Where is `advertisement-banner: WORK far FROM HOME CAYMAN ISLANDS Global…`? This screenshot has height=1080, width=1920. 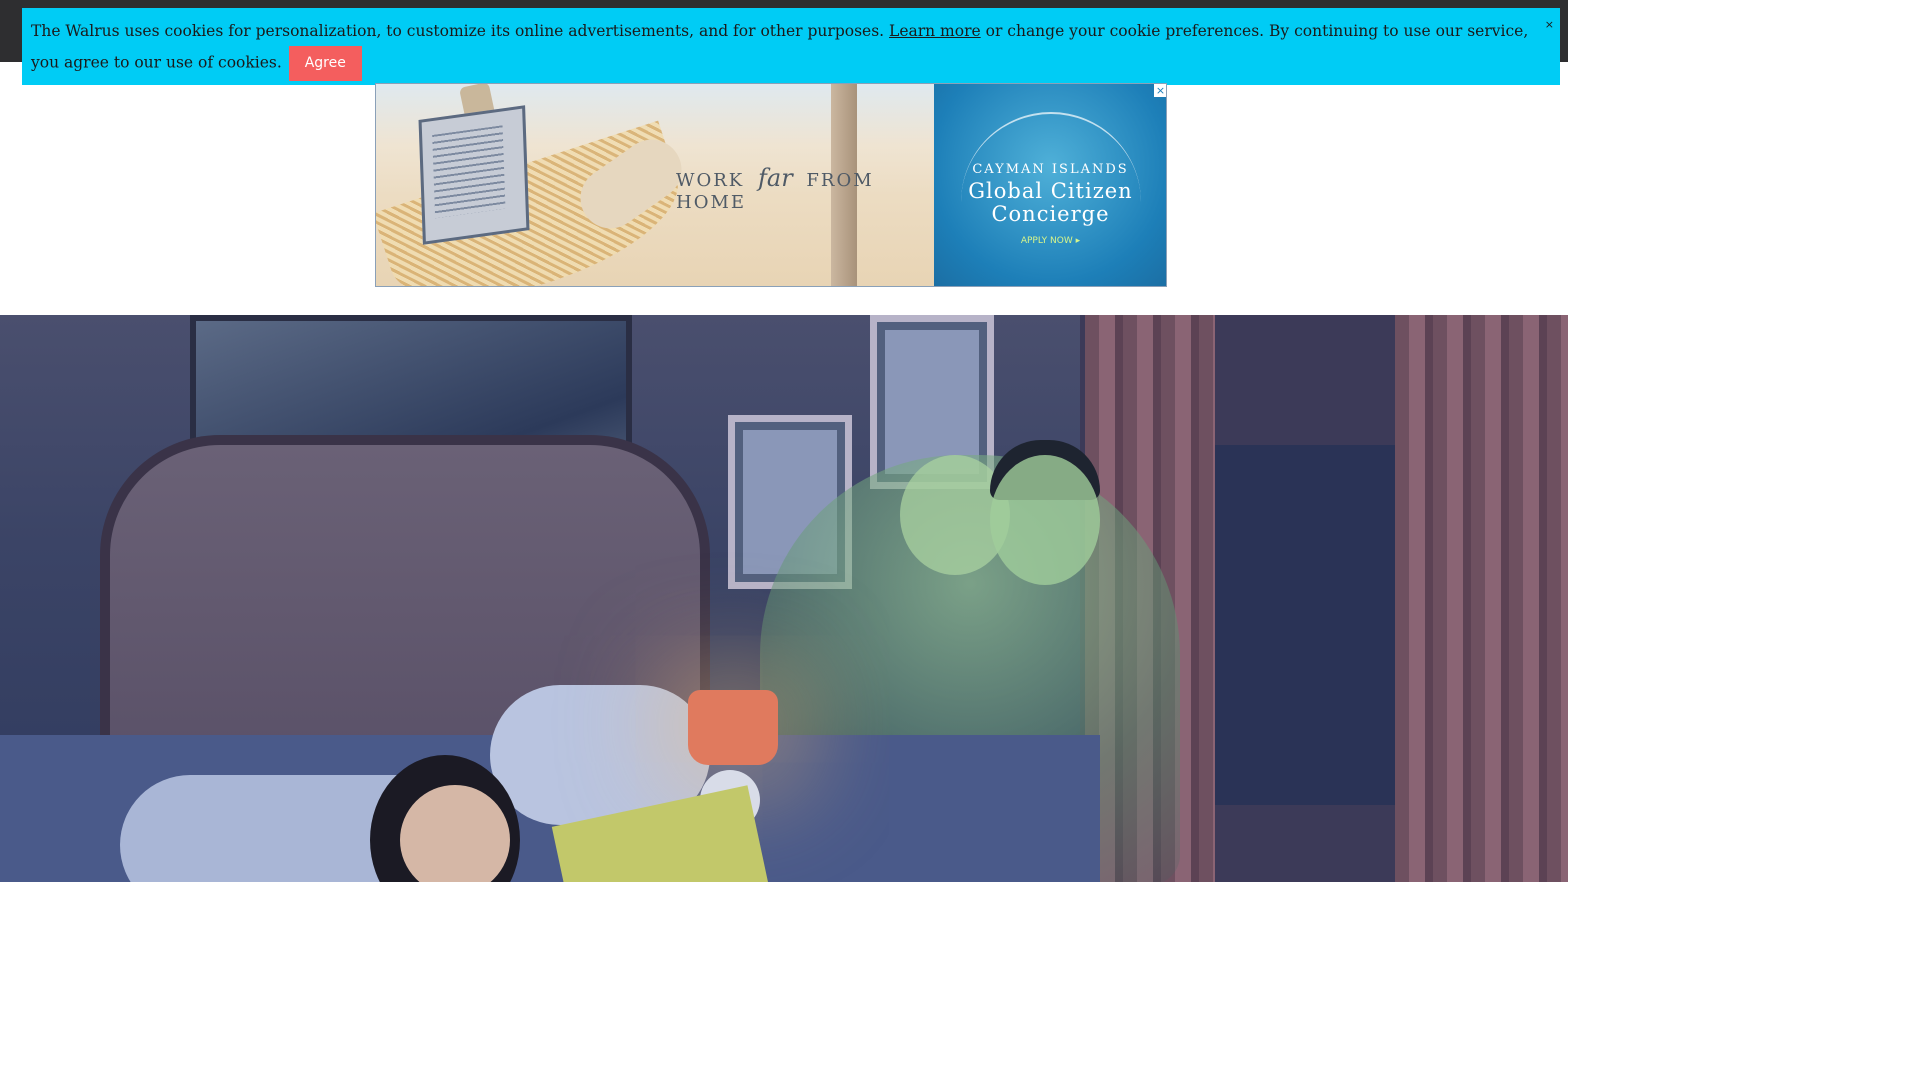
advertisement-banner: WORK far FROM HOME CAYMAN ISLANDS Global… is located at coordinates (771, 185).